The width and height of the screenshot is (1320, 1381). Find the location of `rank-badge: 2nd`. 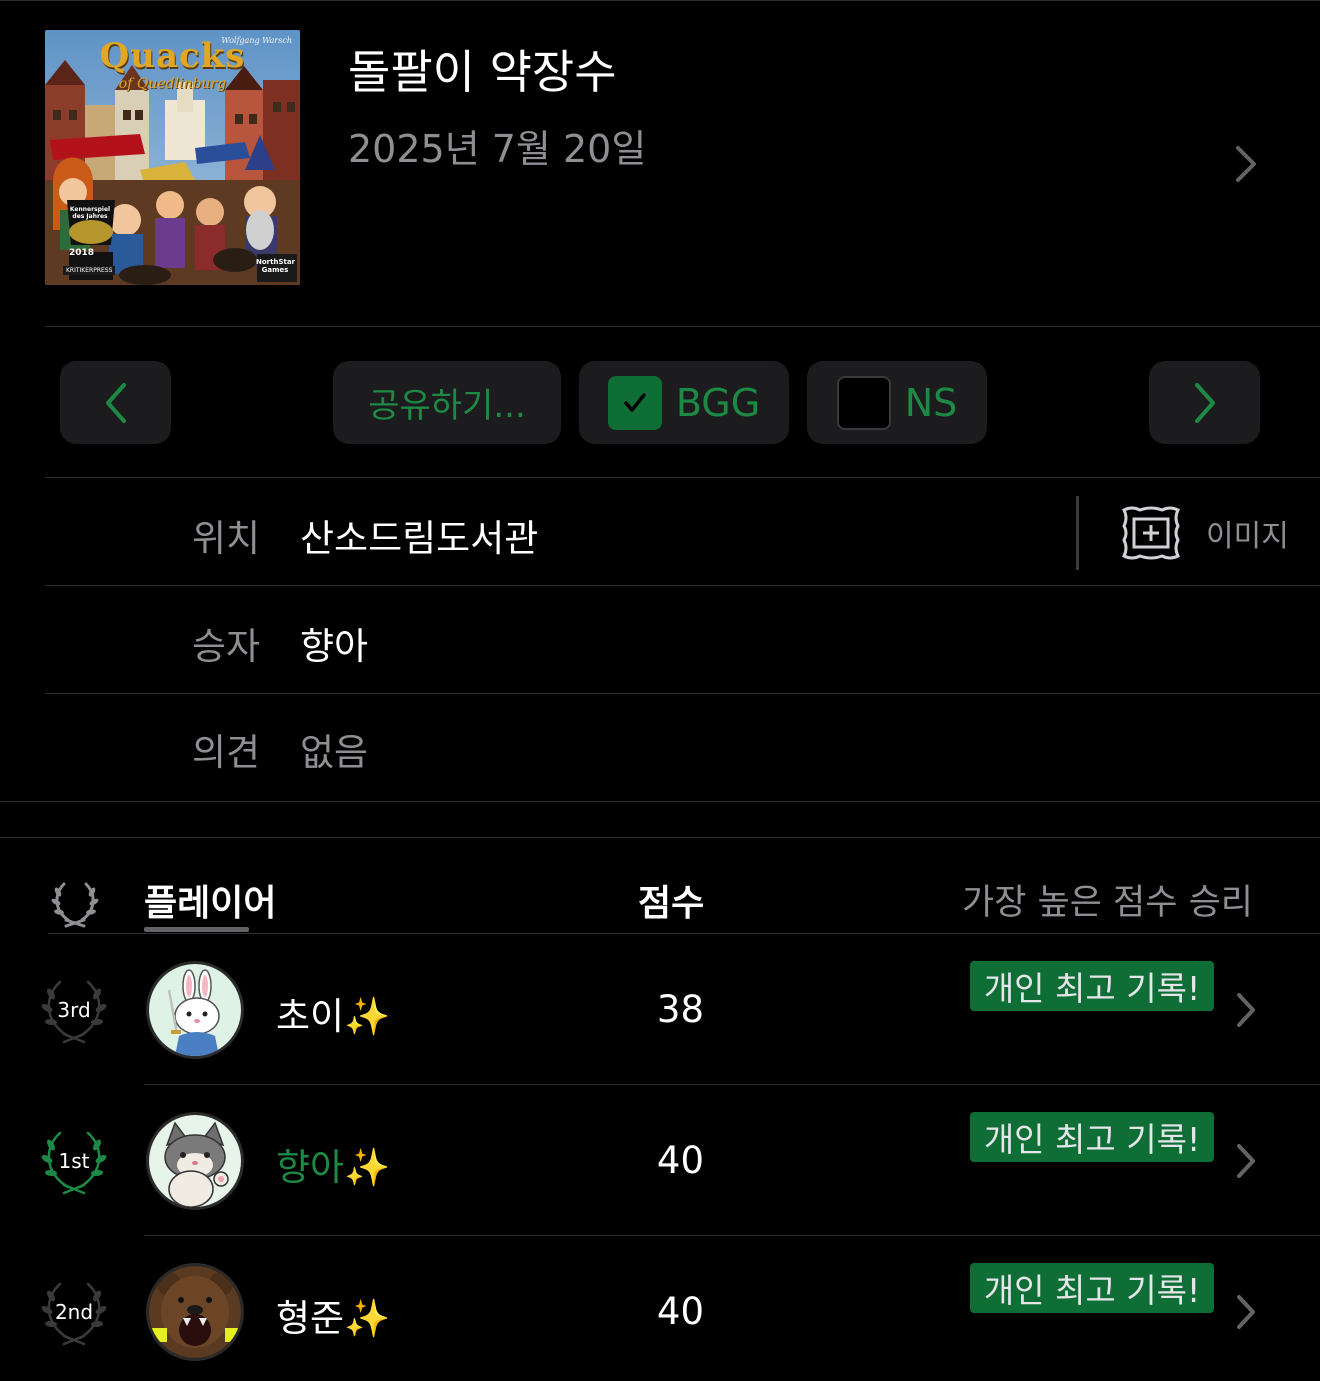

rank-badge: 2nd is located at coordinates (74, 1312).